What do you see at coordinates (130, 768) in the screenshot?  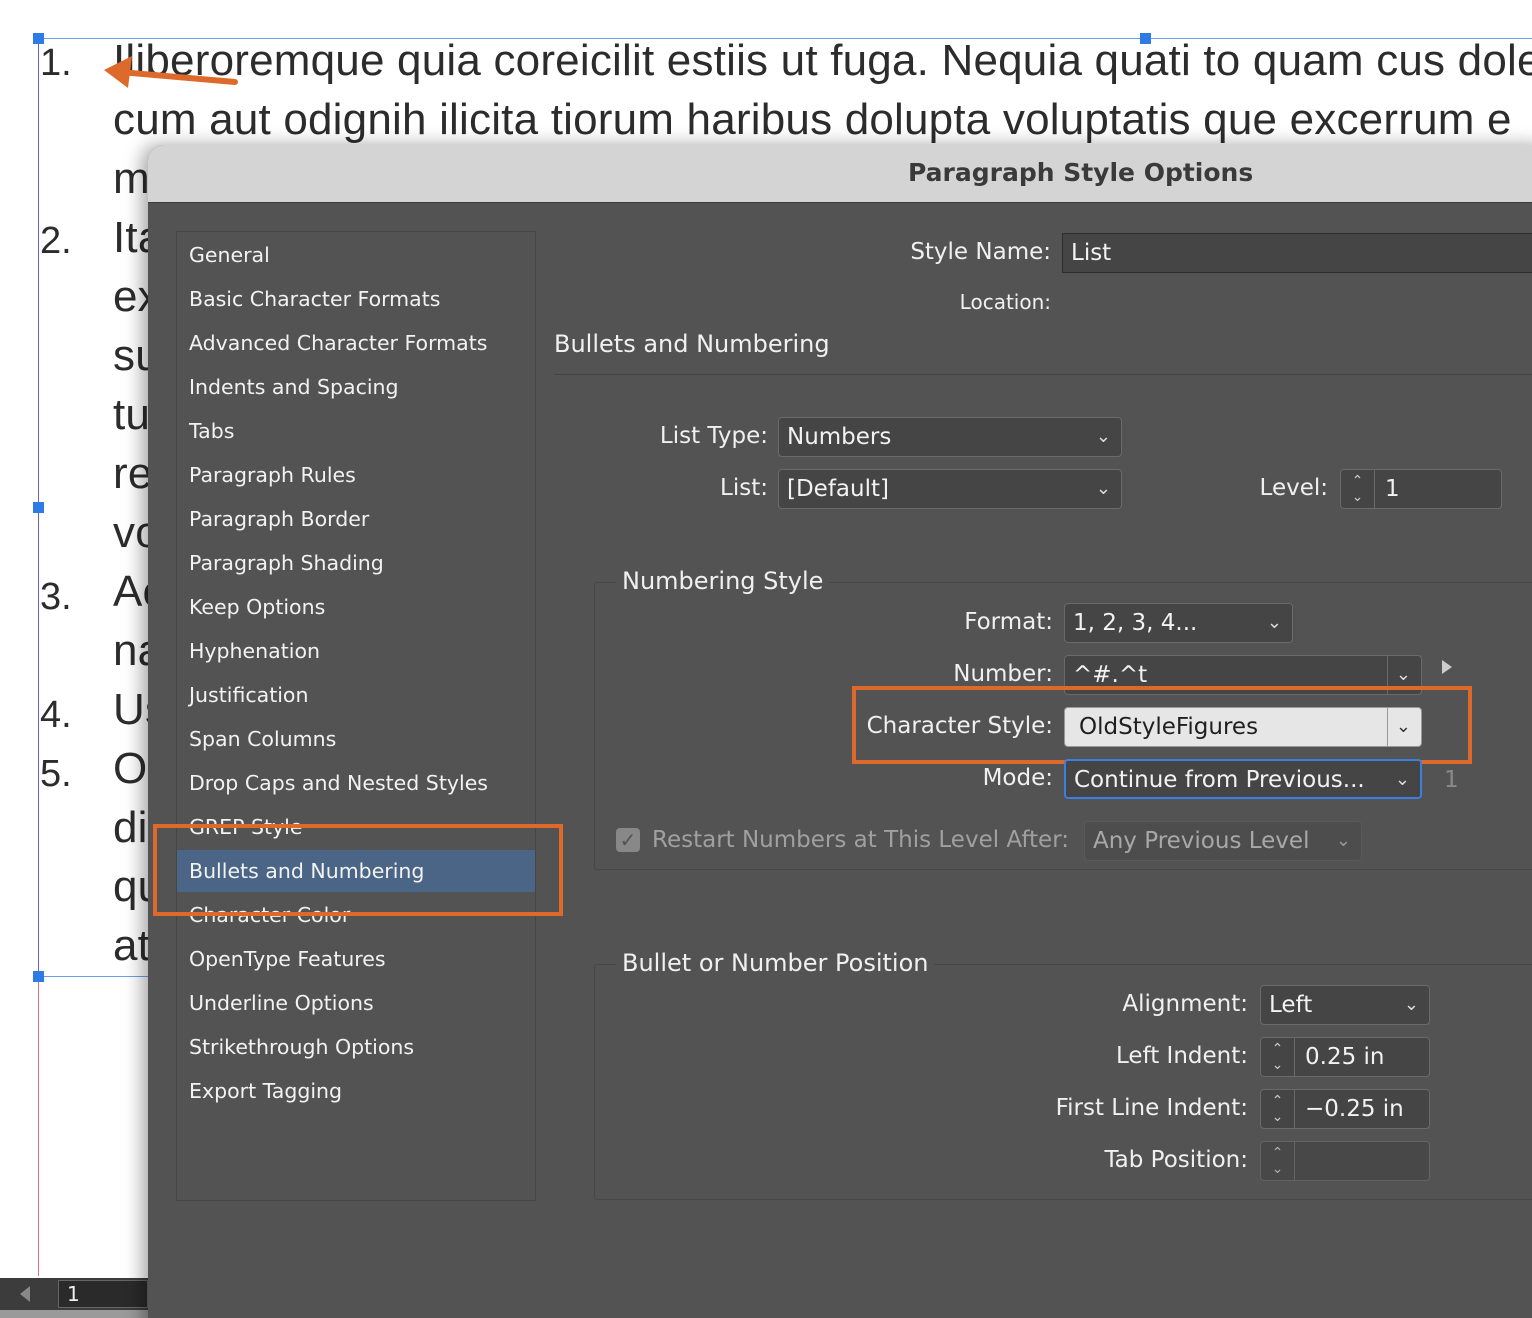 I see `document-text-line: O` at bounding box center [130, 768].